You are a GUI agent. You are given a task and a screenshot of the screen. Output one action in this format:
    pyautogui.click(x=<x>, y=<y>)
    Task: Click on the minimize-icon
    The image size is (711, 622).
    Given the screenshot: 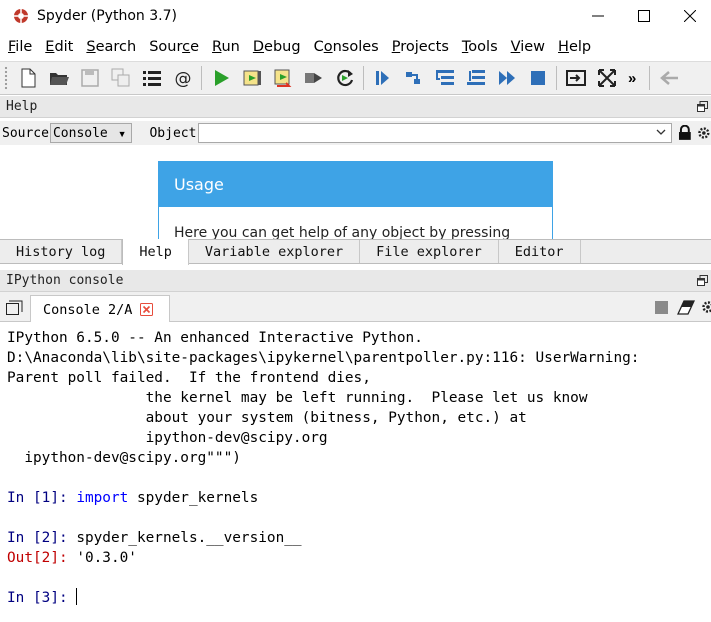 What is the action you would take?
    pyautogui.click(x=598, y=16)
    